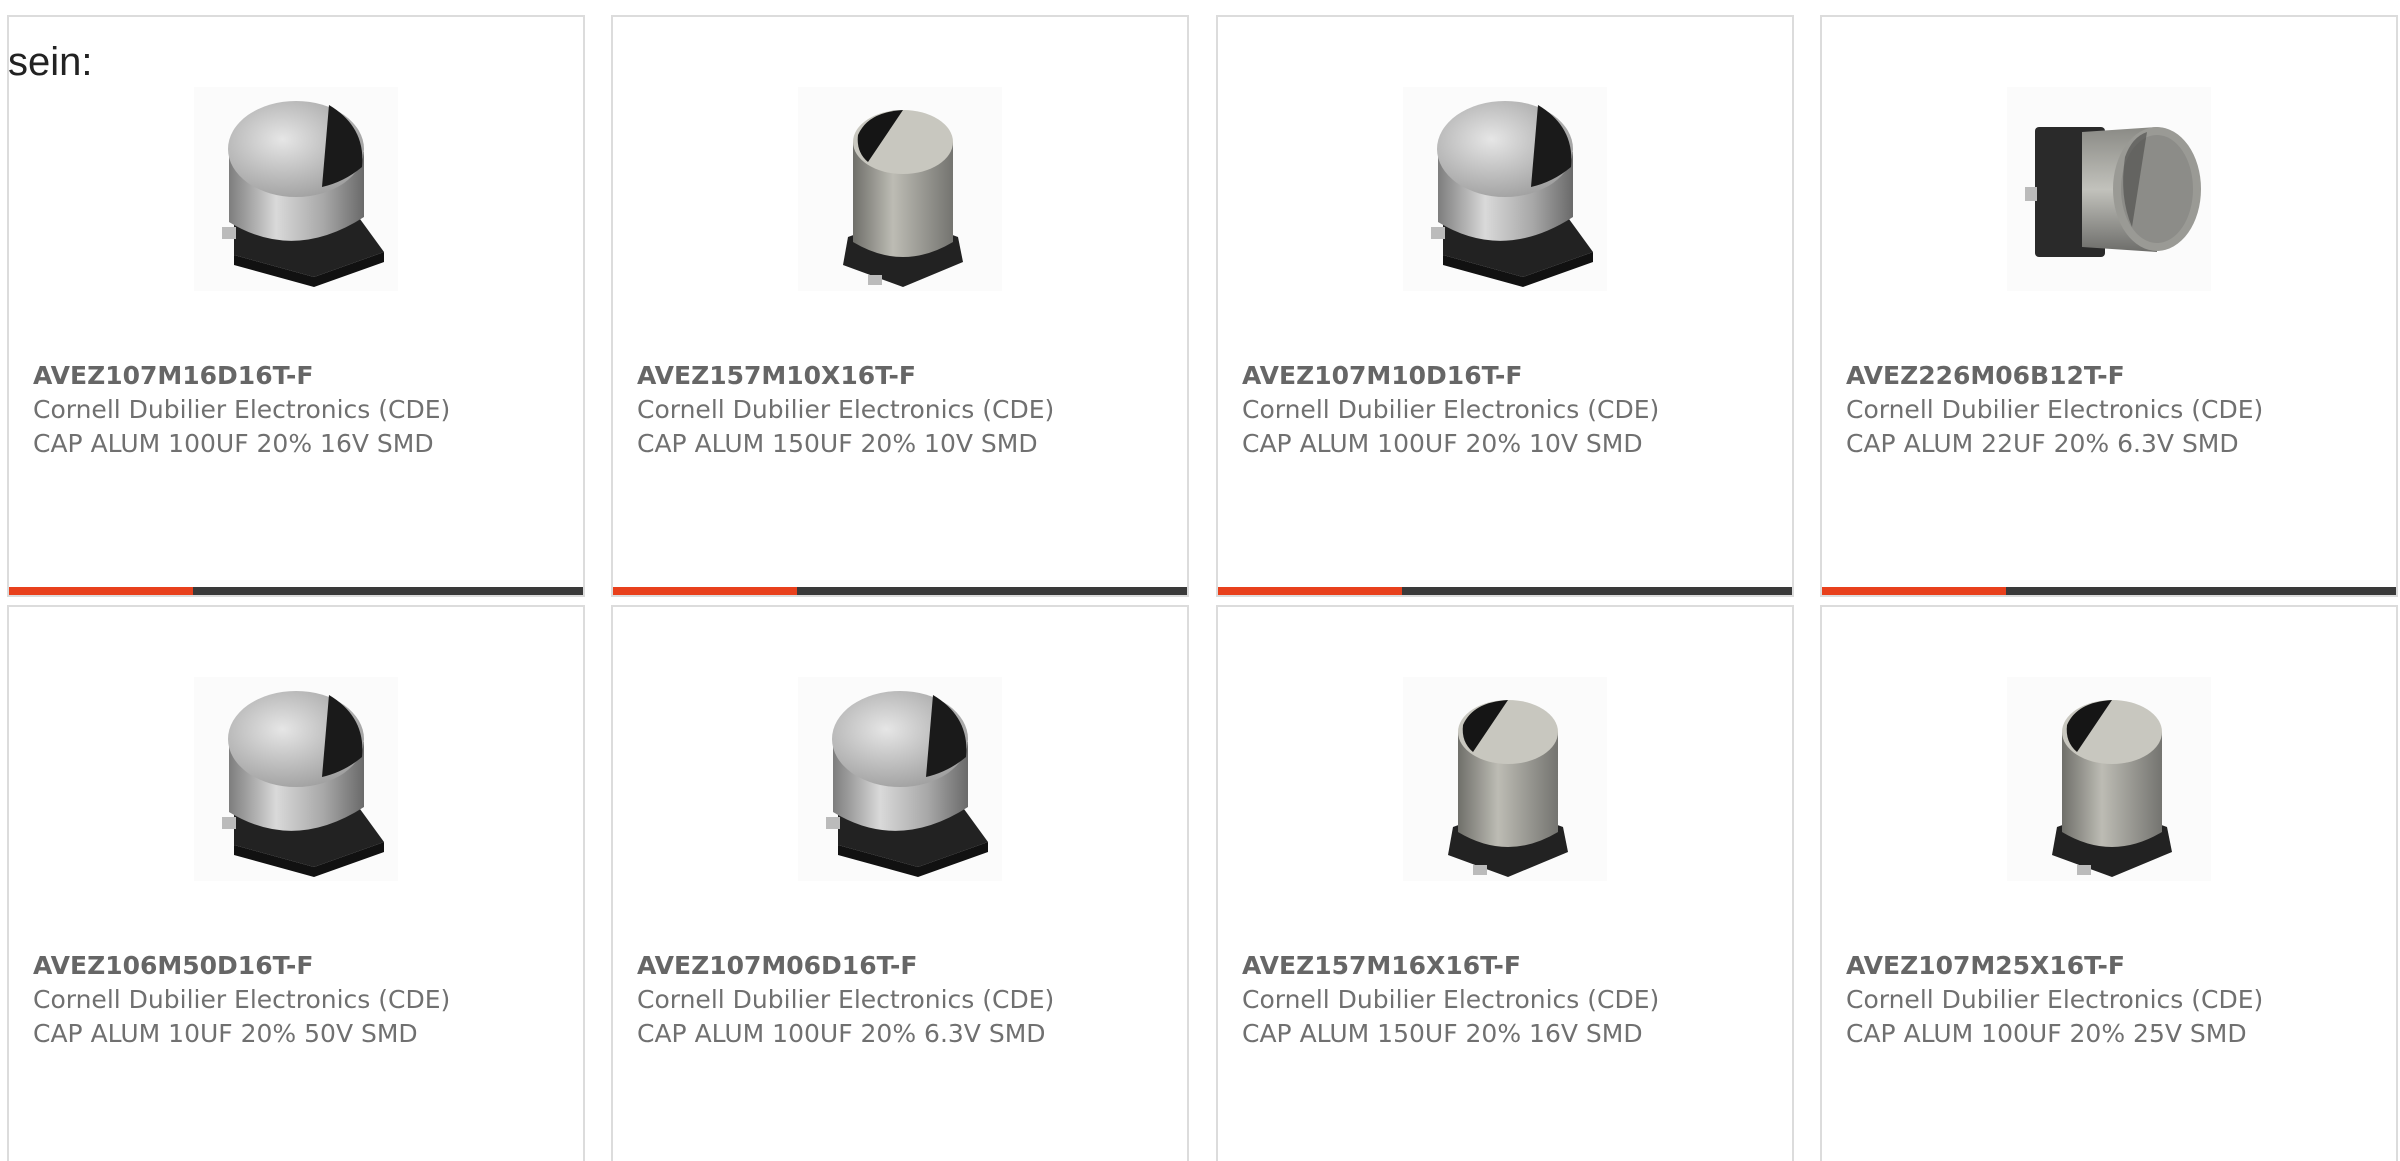 The width and height of the screenshot is (2400, 1161). I want to click on part-number: AVEZ107M10D16T-F, so click(1512, 376).